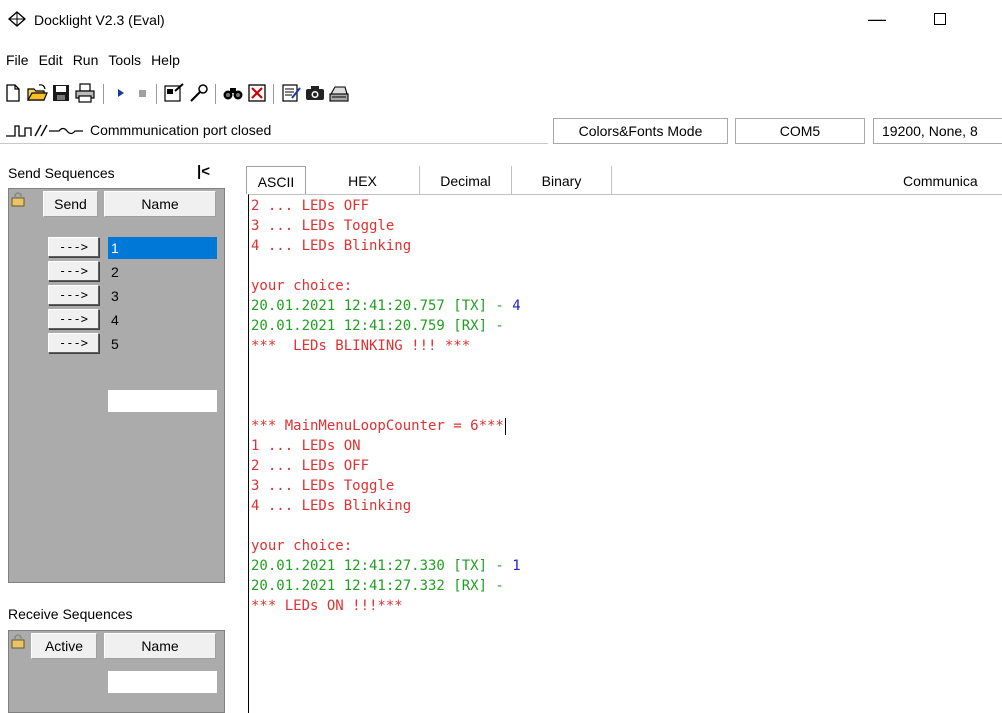 The width and height of the screenshot is (1002, 713). I want to click on log-text: 20.01.2021 12:41:20.759 [RX] -, so click(382, 326).